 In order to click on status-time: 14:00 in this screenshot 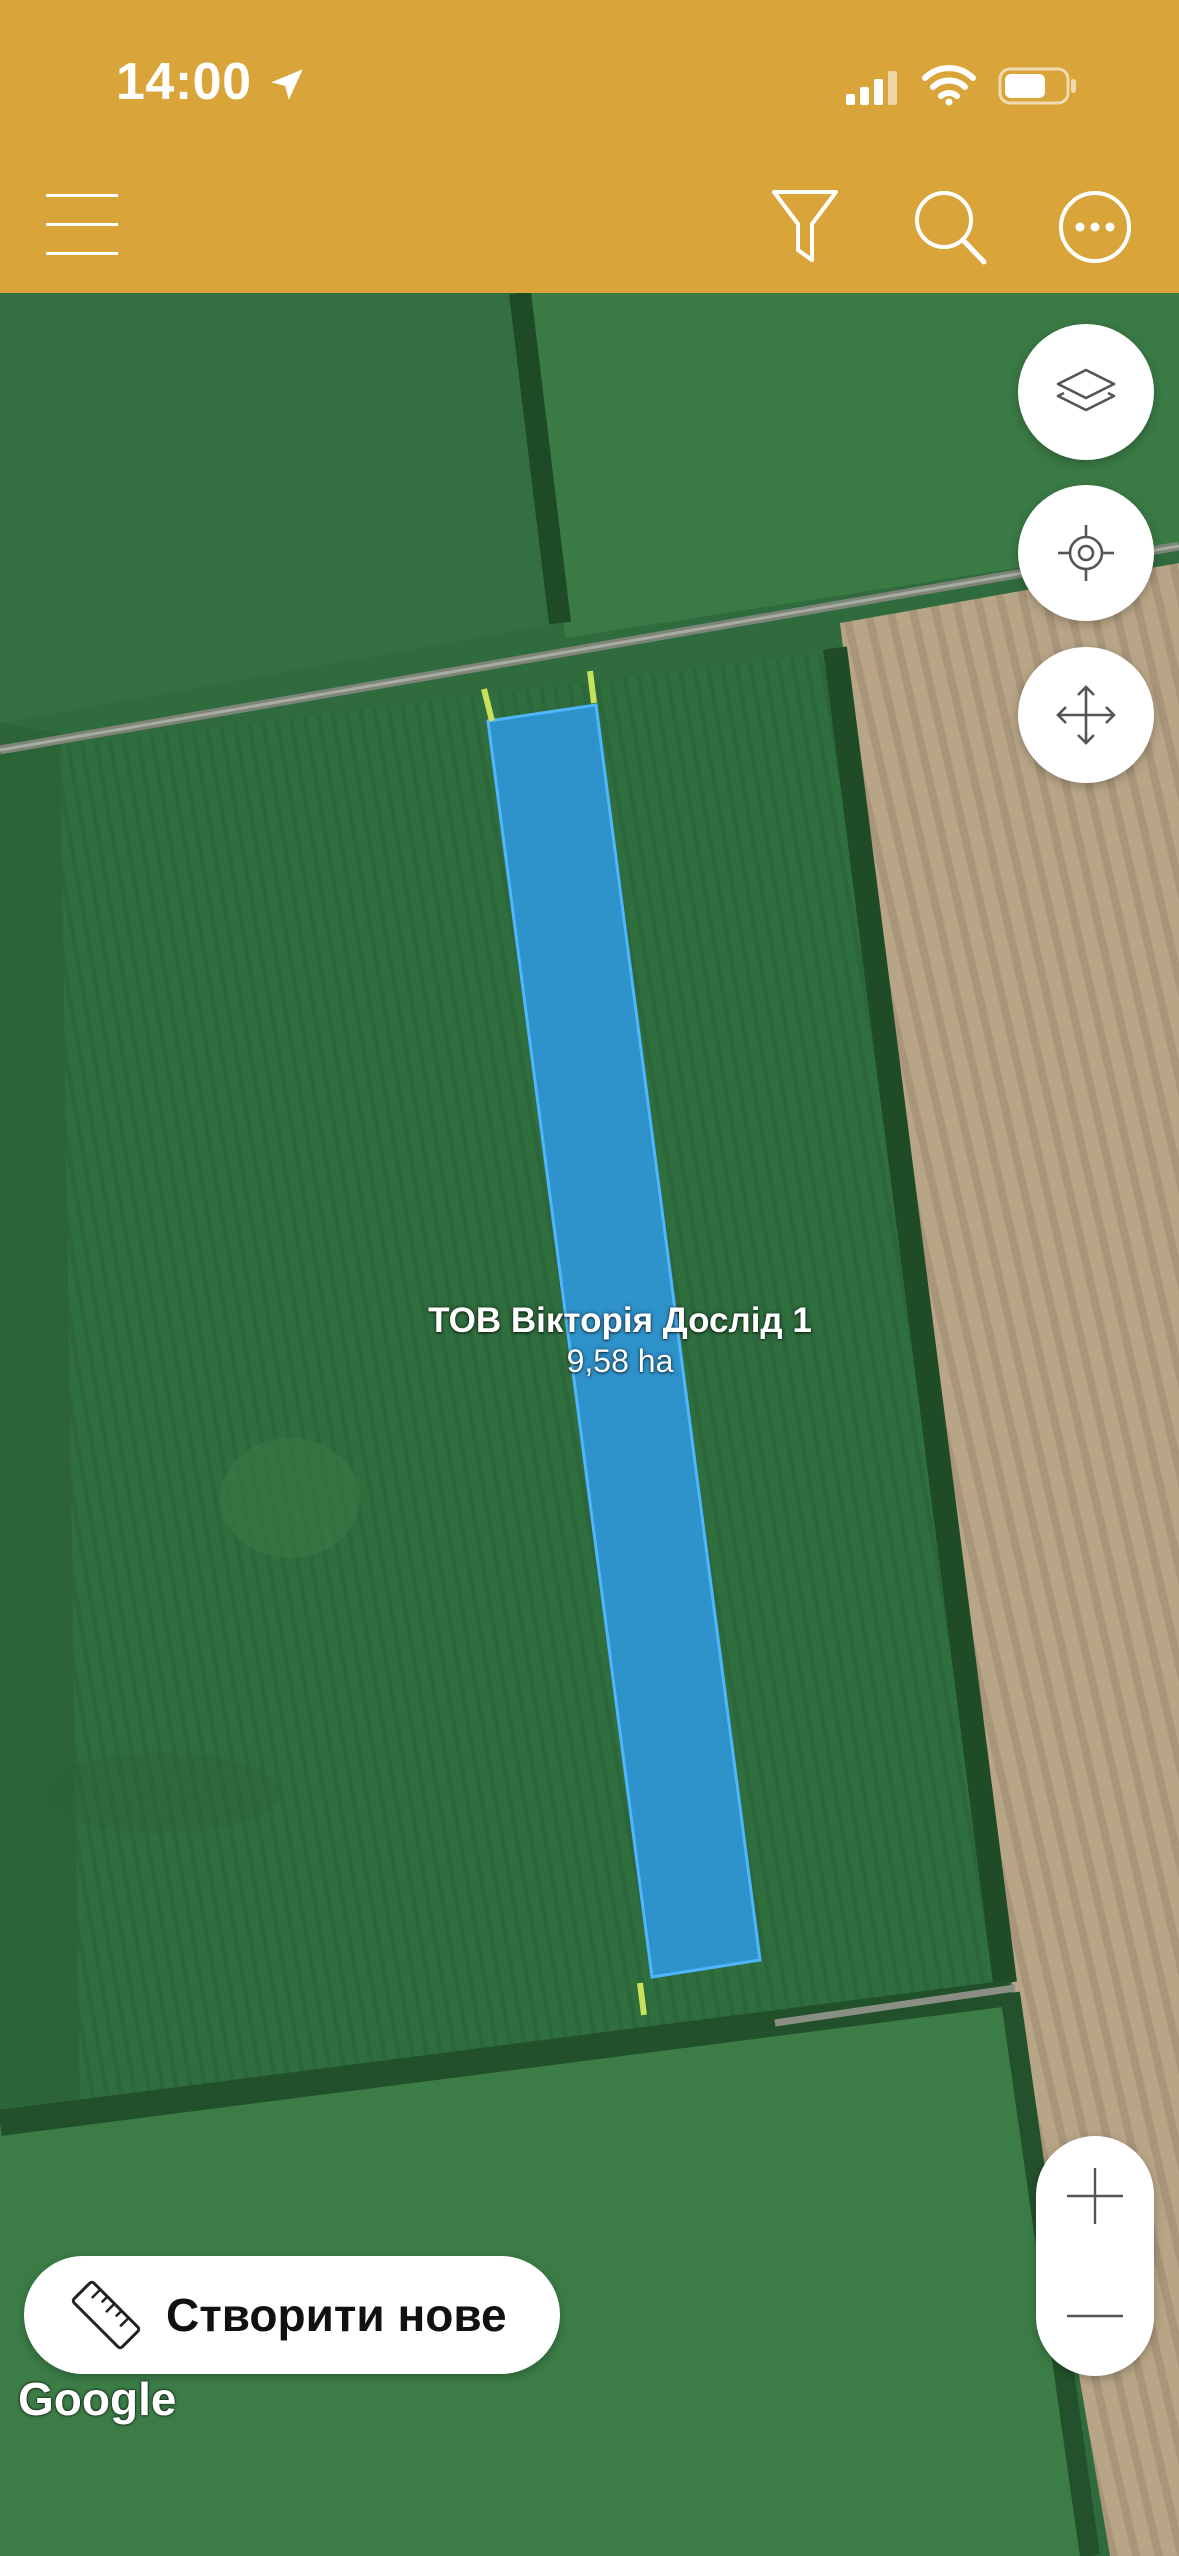, I will do `click(184, 82)`.